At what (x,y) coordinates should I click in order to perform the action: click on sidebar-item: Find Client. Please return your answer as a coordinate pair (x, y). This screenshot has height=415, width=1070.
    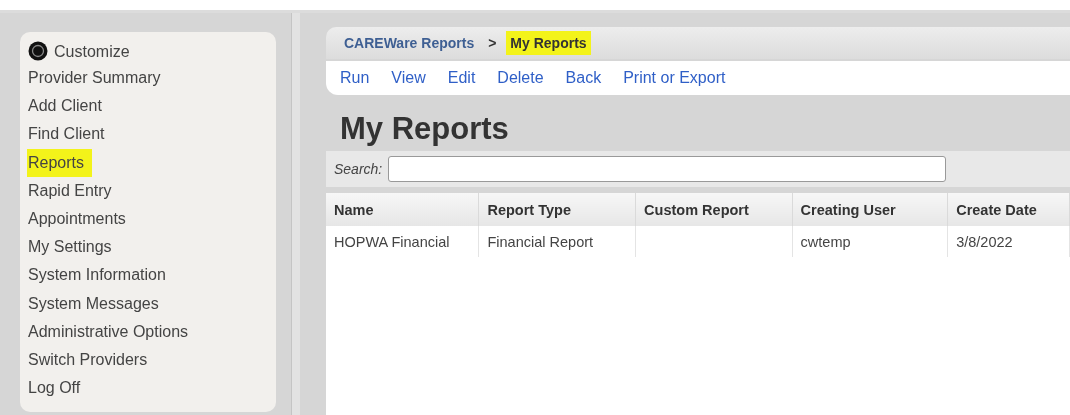
    Looking at the image, I should click on (70, 134).